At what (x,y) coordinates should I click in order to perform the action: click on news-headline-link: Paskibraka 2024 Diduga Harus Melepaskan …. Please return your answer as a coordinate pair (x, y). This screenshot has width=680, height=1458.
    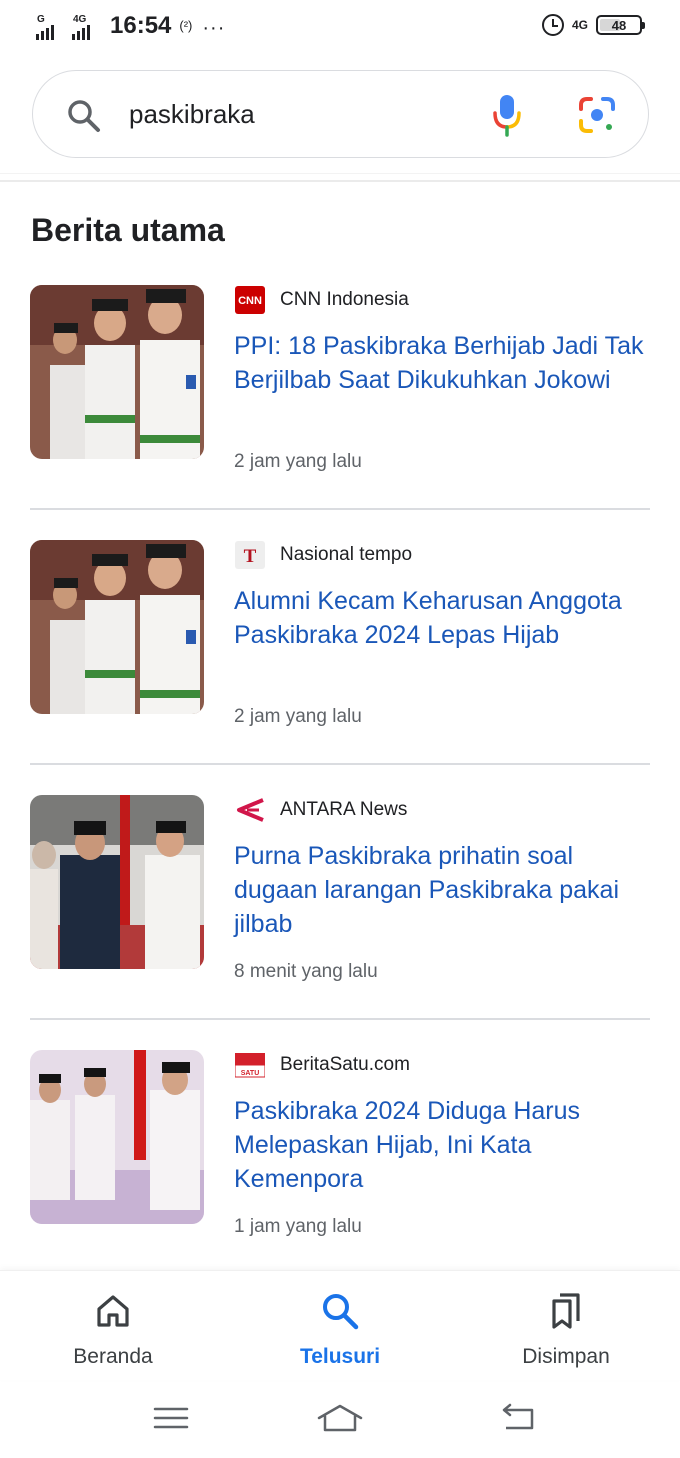
    Looking at the image, I should click on (442, 1145).